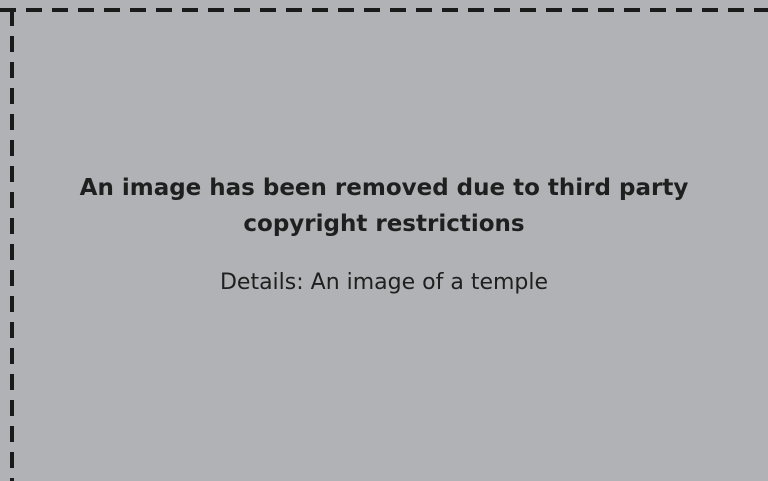  What do you see at coordinates (384, 282) in the screenshot?
I see `notice-details: Details: An image of a temple` at bounding box center [384, 282].